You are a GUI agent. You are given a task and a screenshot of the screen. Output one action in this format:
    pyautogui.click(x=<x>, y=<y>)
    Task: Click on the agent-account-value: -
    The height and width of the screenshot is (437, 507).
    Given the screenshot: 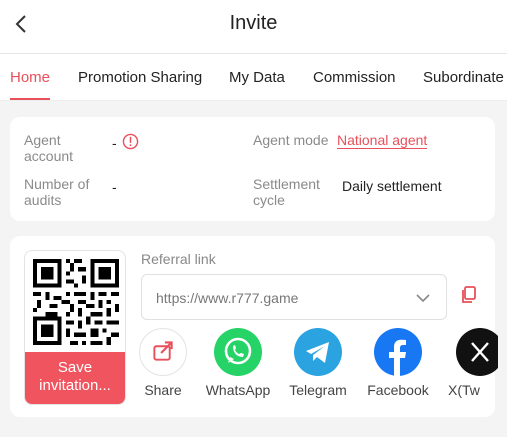 What is the action you would take?
    pyautogui.click(x=114, y=143)
    